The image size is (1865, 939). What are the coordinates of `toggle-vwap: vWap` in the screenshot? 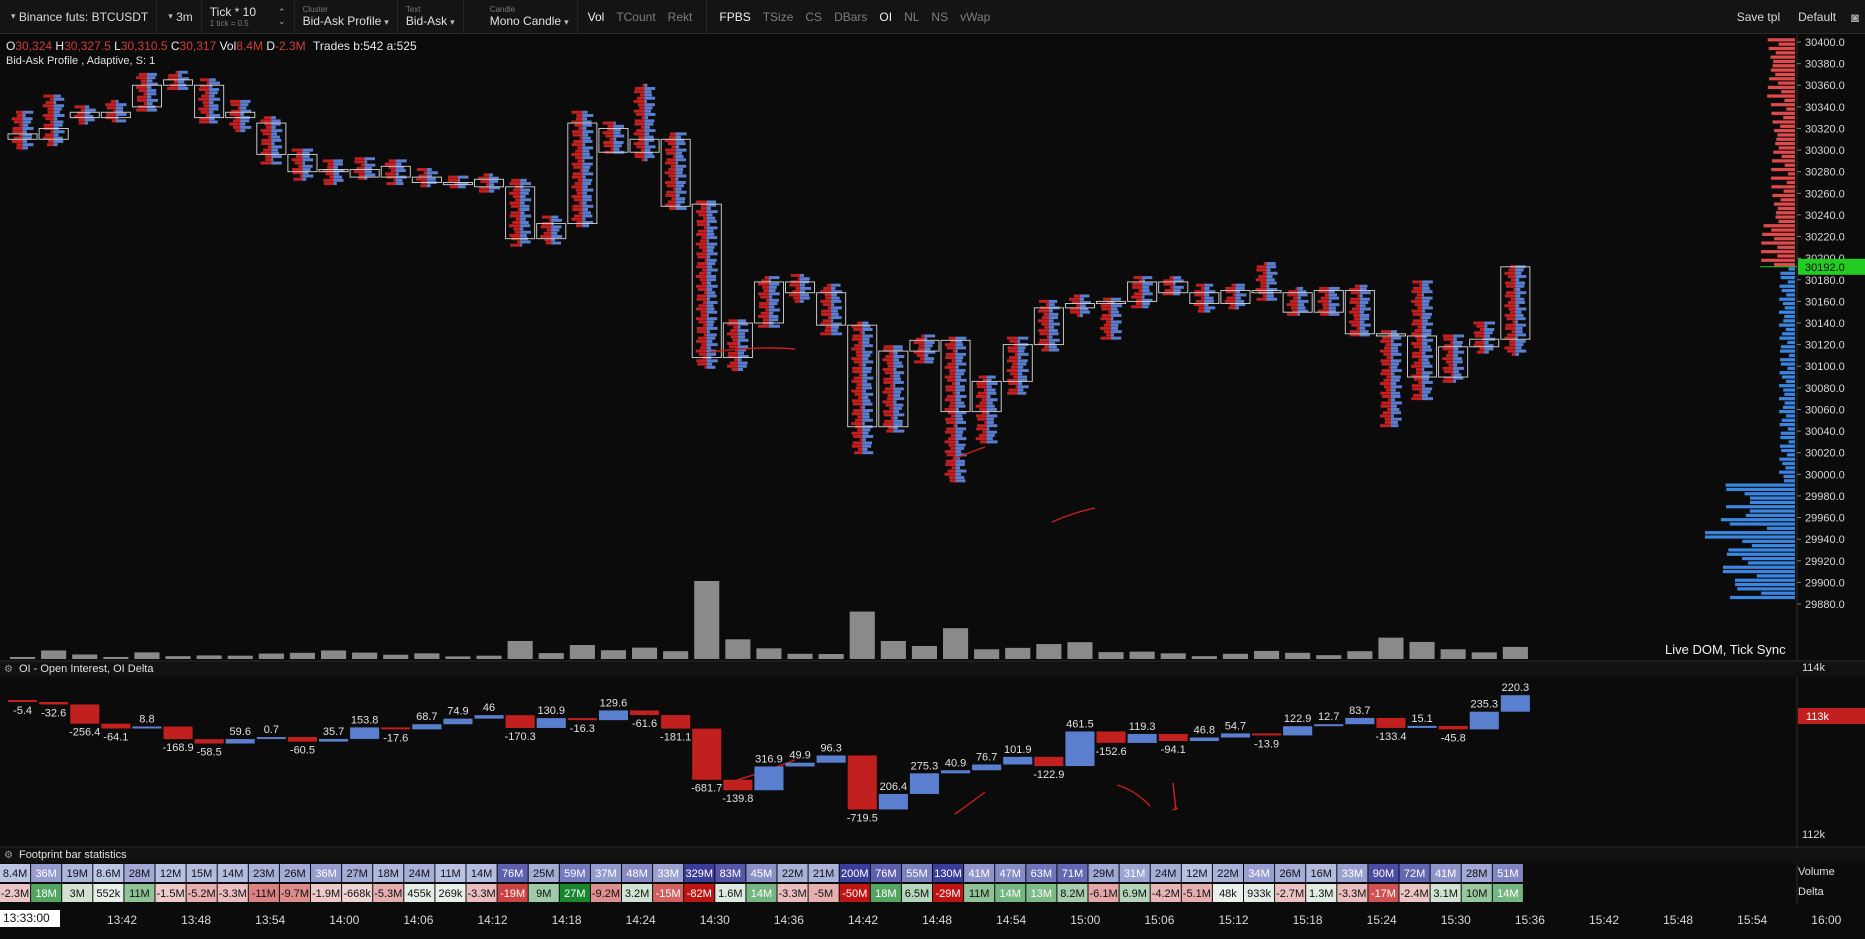 It's located at (975, 17).